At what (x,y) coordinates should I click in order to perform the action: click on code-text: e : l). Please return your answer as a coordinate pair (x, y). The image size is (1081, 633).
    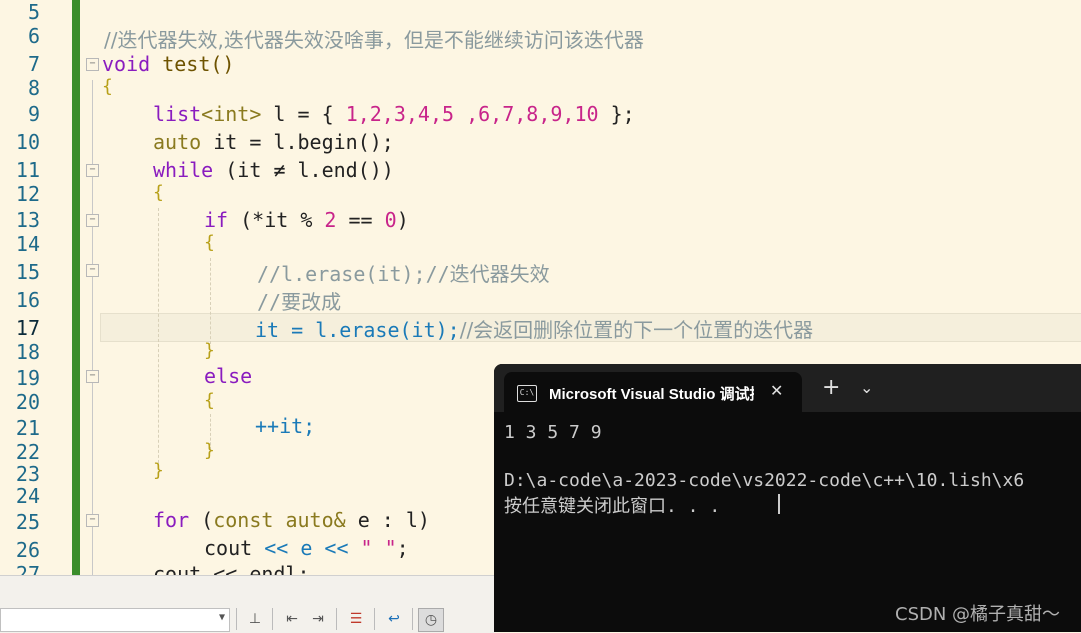
    Looking at the image, I should click on (387, 520).